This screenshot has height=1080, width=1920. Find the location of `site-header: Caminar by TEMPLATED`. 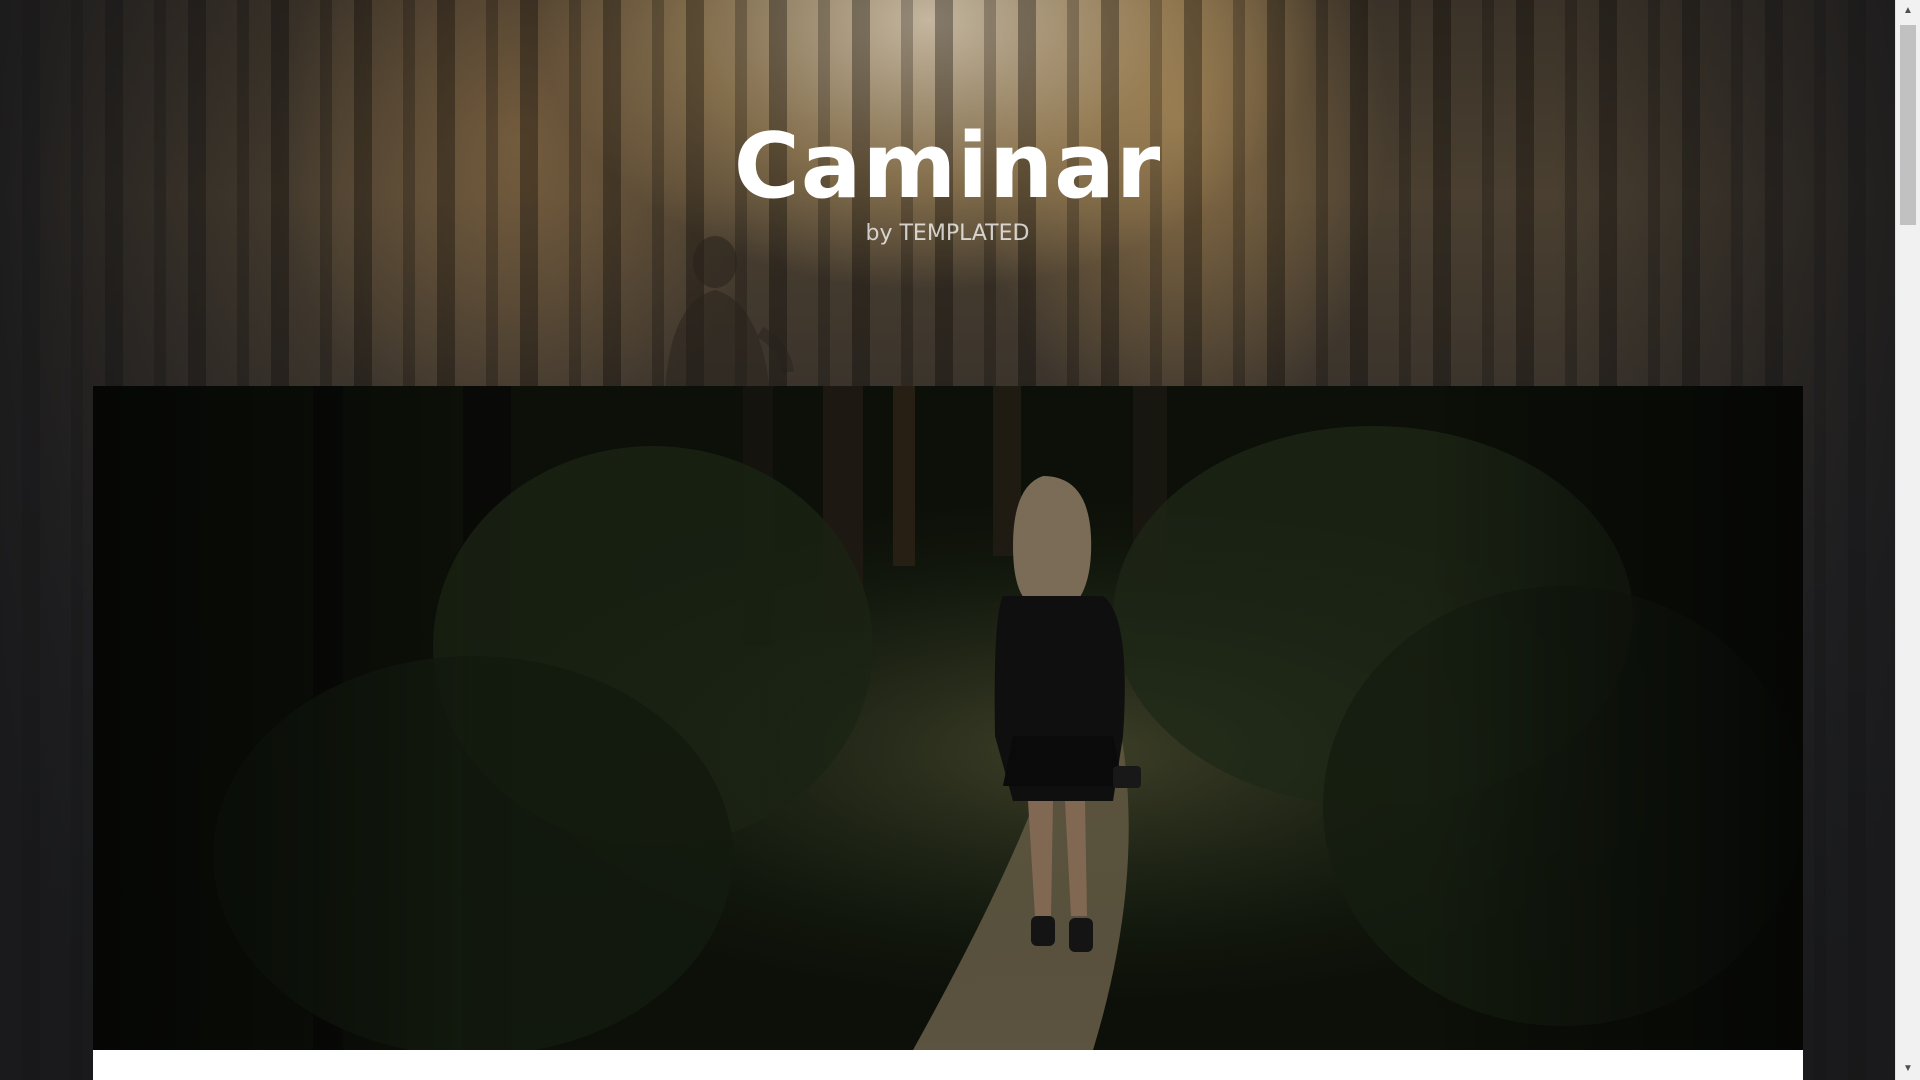

site-header: Caminar by TEMPLATED is located at coordinates (947, 180).